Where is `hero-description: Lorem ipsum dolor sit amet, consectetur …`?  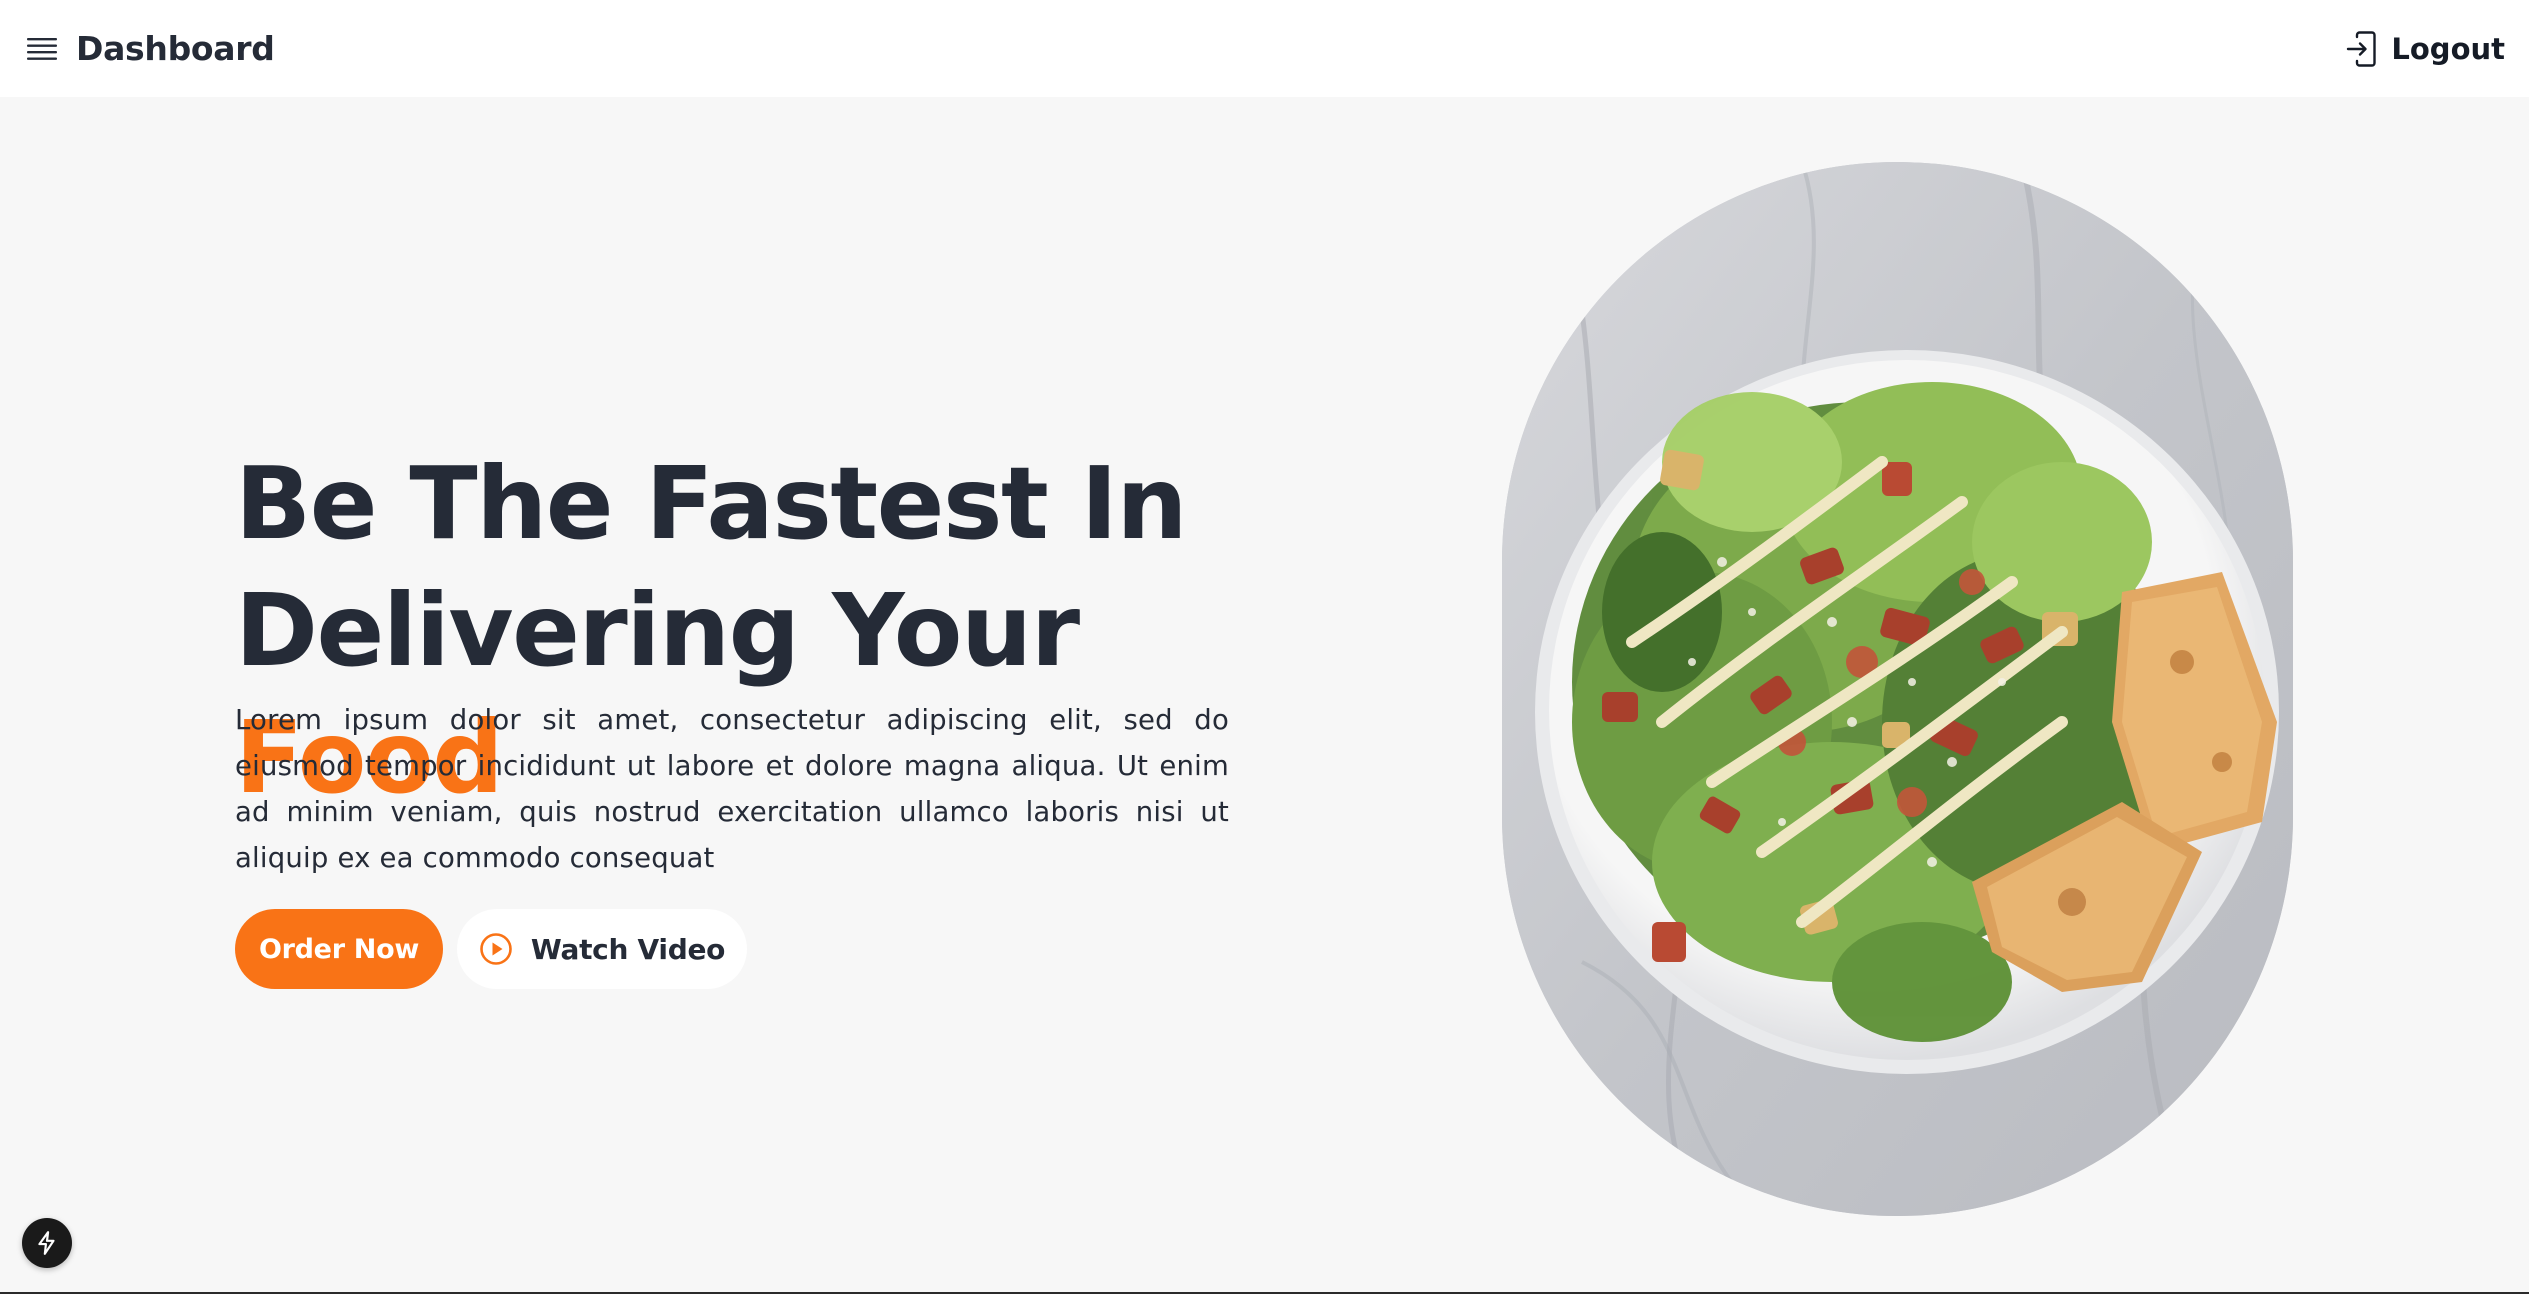 hero-description: Lorem ipsum dolor sit amet, consectetur … is located at coordinates (732, 789).